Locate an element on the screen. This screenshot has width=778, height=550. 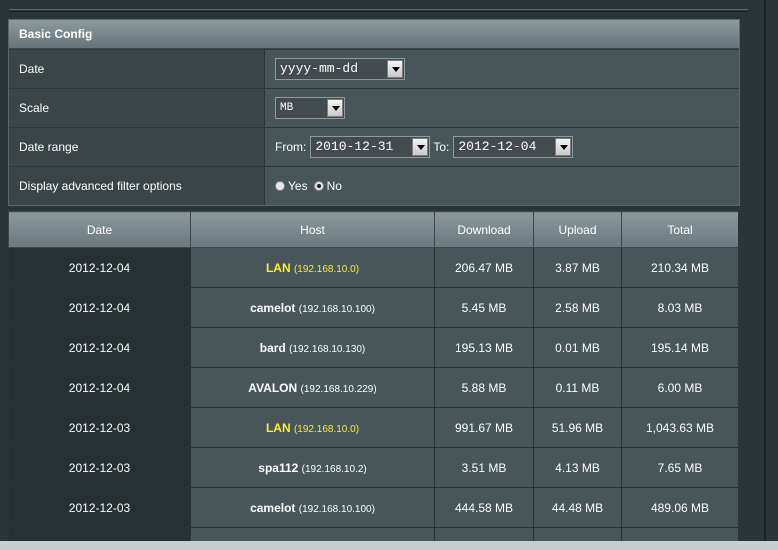
host-name: bard is located at coordinates (272, 347).